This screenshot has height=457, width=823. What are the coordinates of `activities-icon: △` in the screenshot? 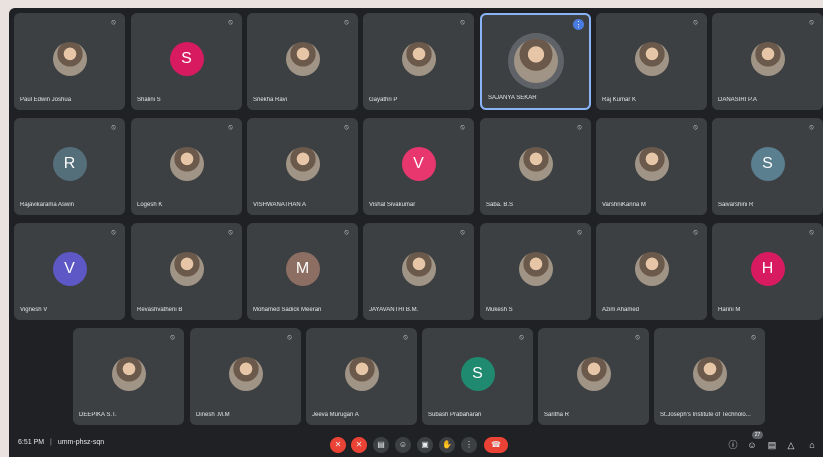 It's located at (791, 445).